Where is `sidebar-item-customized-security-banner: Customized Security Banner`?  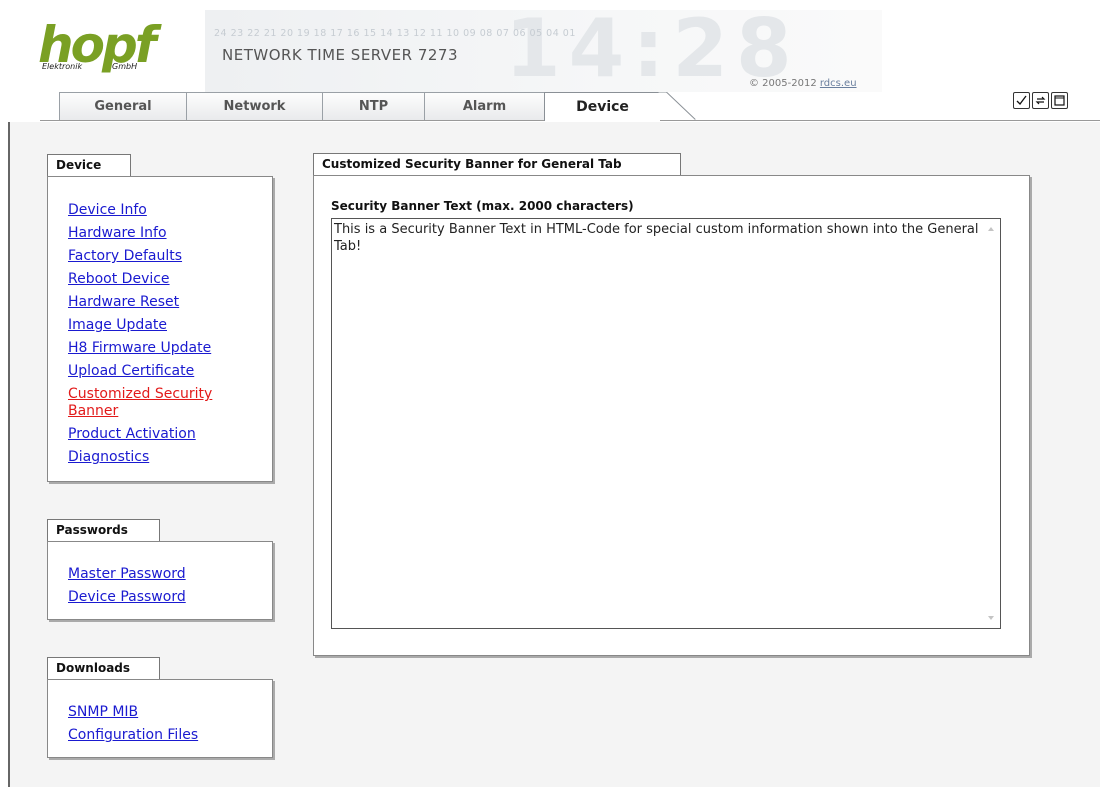 sidebar-item-customized-security-banner: Customized Security Banner is located at coordinates (140, 402).